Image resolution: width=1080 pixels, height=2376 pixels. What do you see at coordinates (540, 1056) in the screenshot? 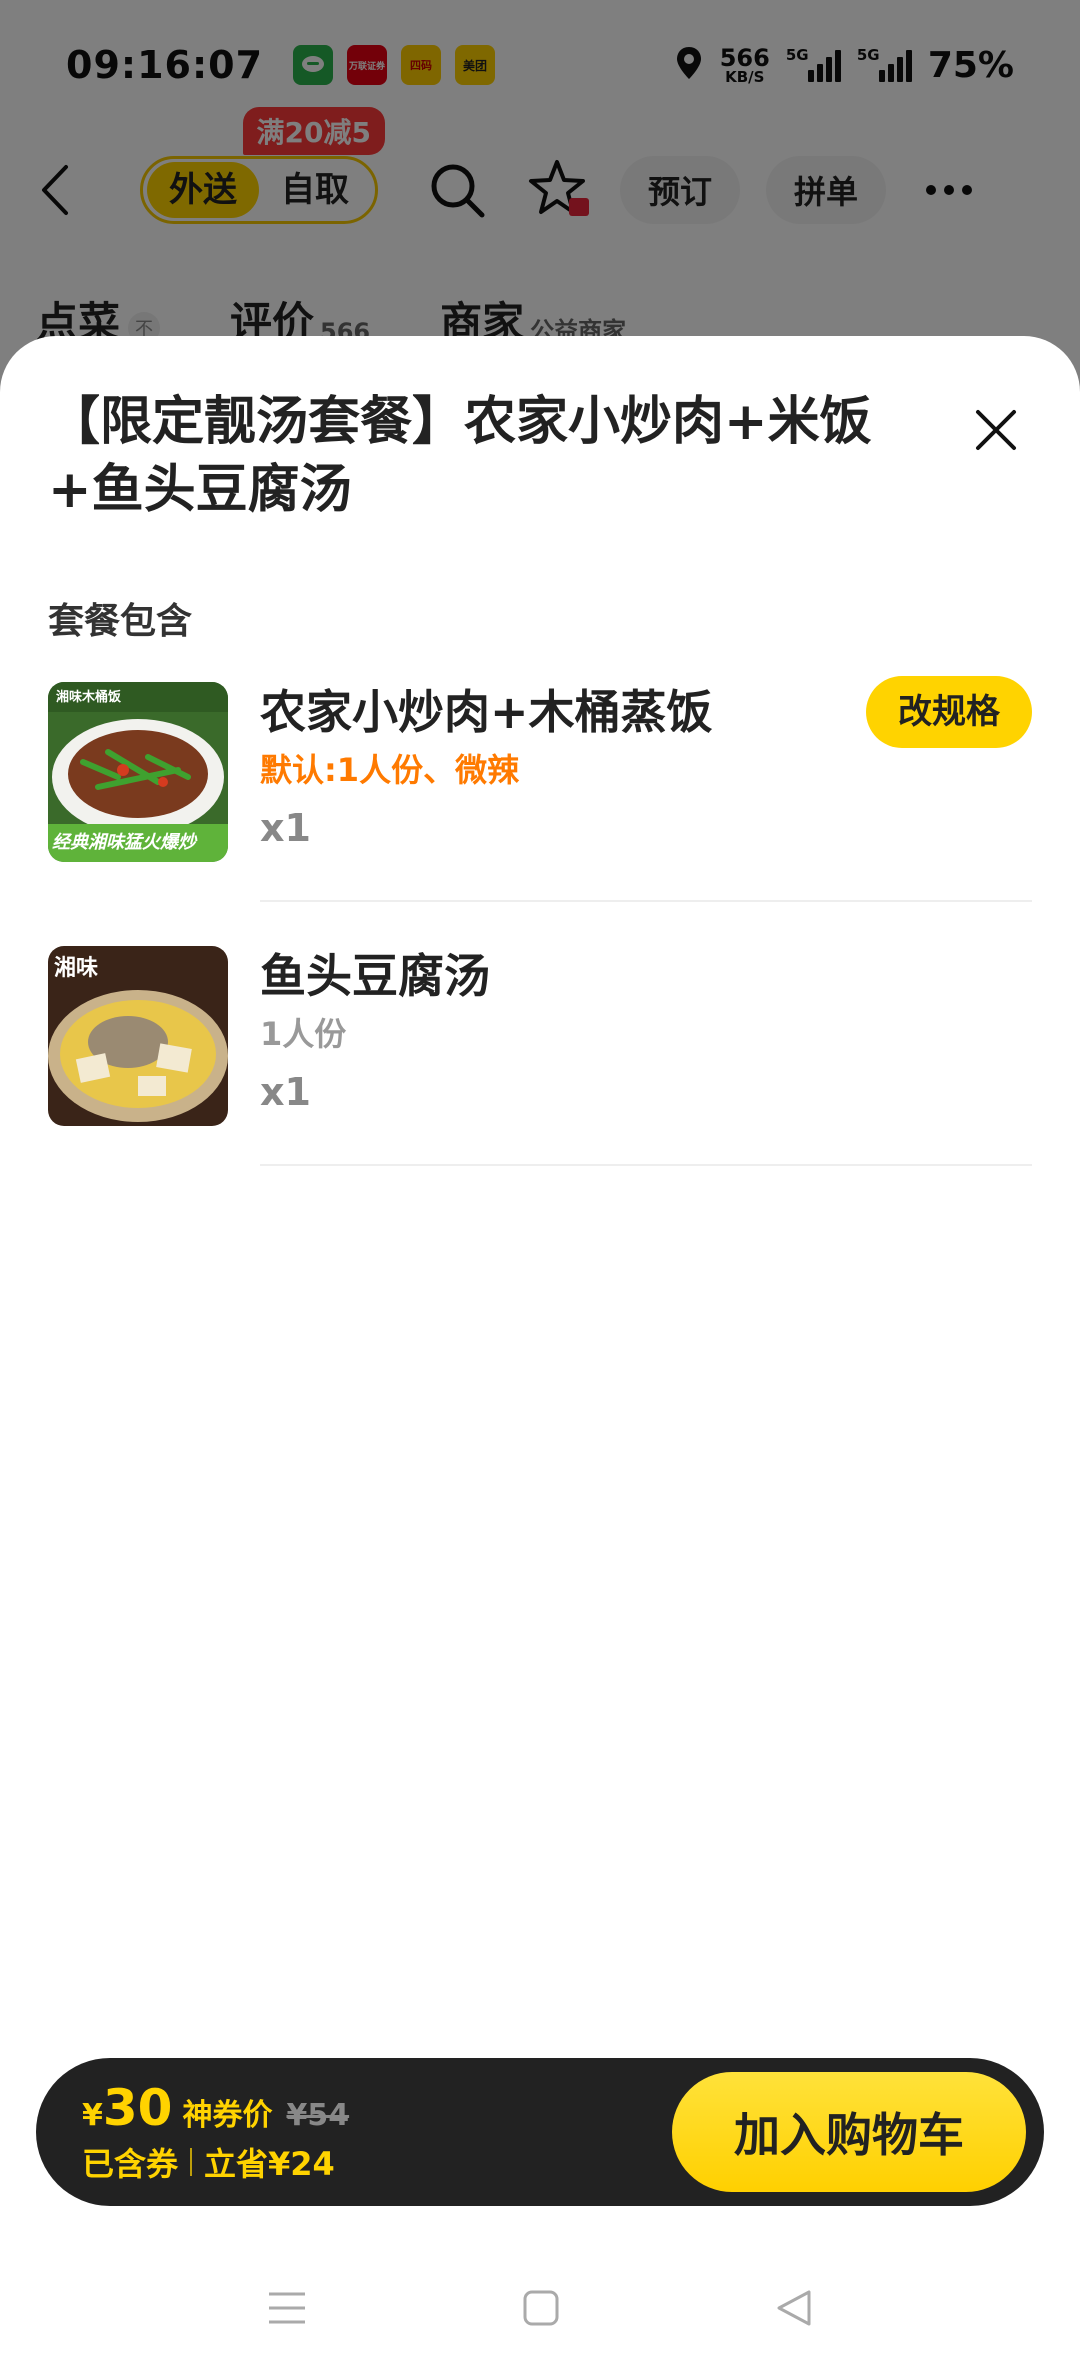
I see `list-item: 湘味 鱼头豆腐汤 1人份 x1` at bounding box center [540, 1056].